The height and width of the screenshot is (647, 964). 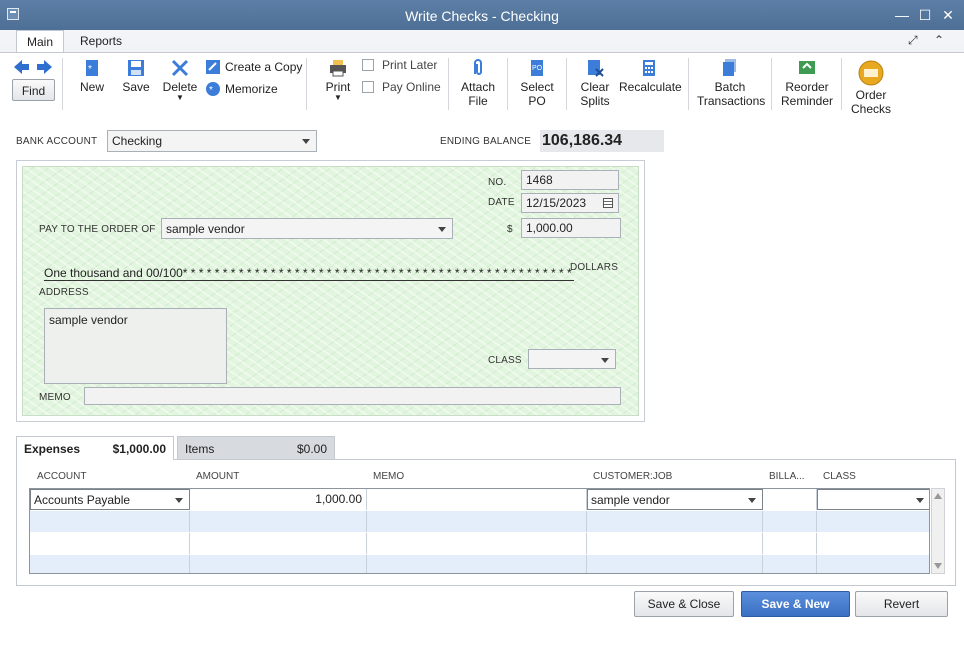 I want to click on order-checks-button: Order Checks, so click(x=871, y=88).